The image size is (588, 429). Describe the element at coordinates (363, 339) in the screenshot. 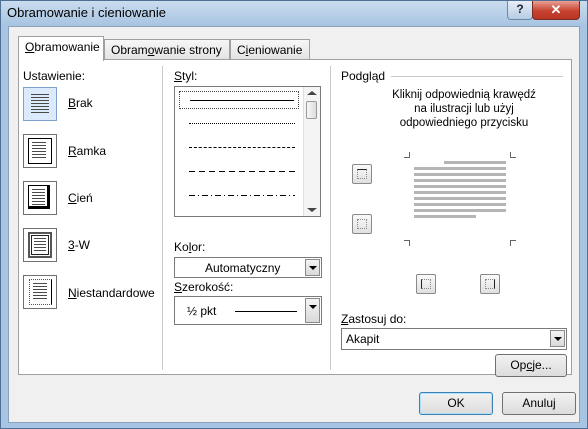

I see `apply-to-value: Akapit` at that location.